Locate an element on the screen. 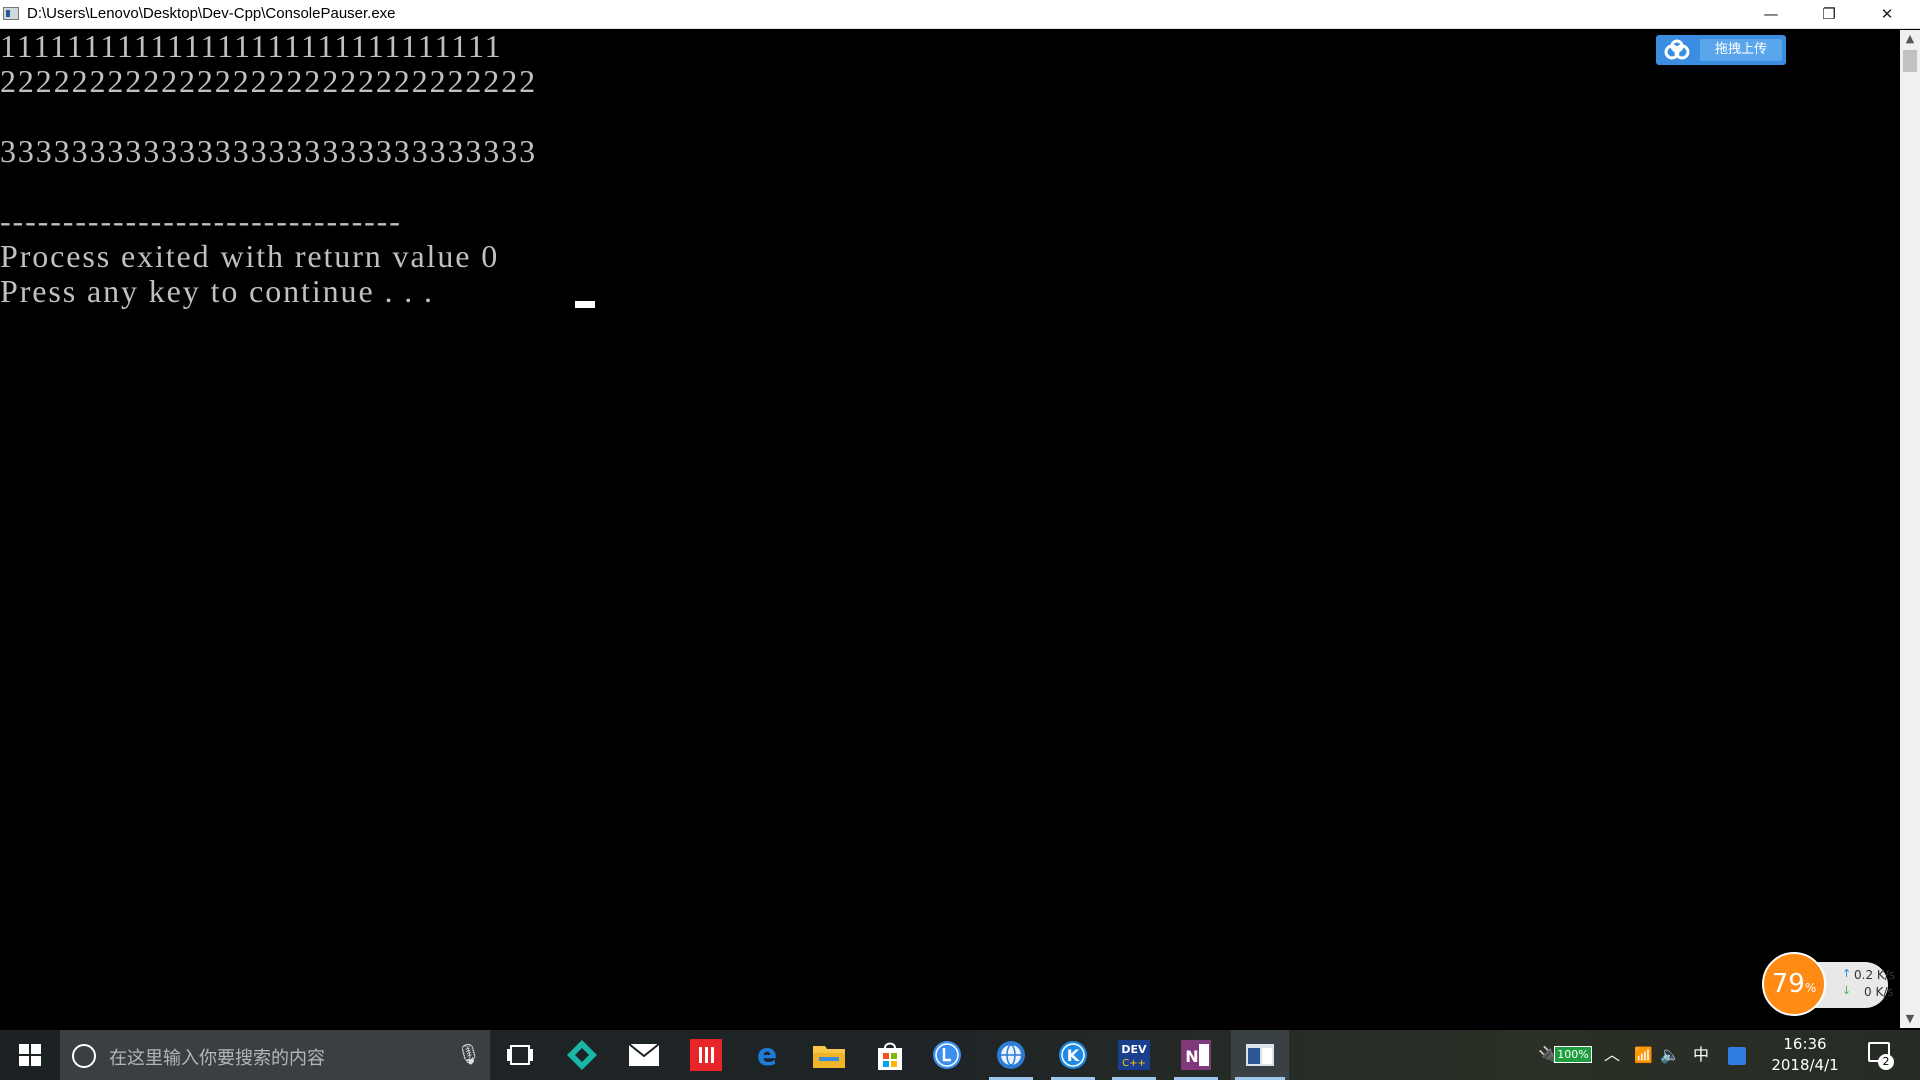 The width and height of the screenshot is (1920, 1080). taskbar-file-explorer is located at coordinates (829, 1055).